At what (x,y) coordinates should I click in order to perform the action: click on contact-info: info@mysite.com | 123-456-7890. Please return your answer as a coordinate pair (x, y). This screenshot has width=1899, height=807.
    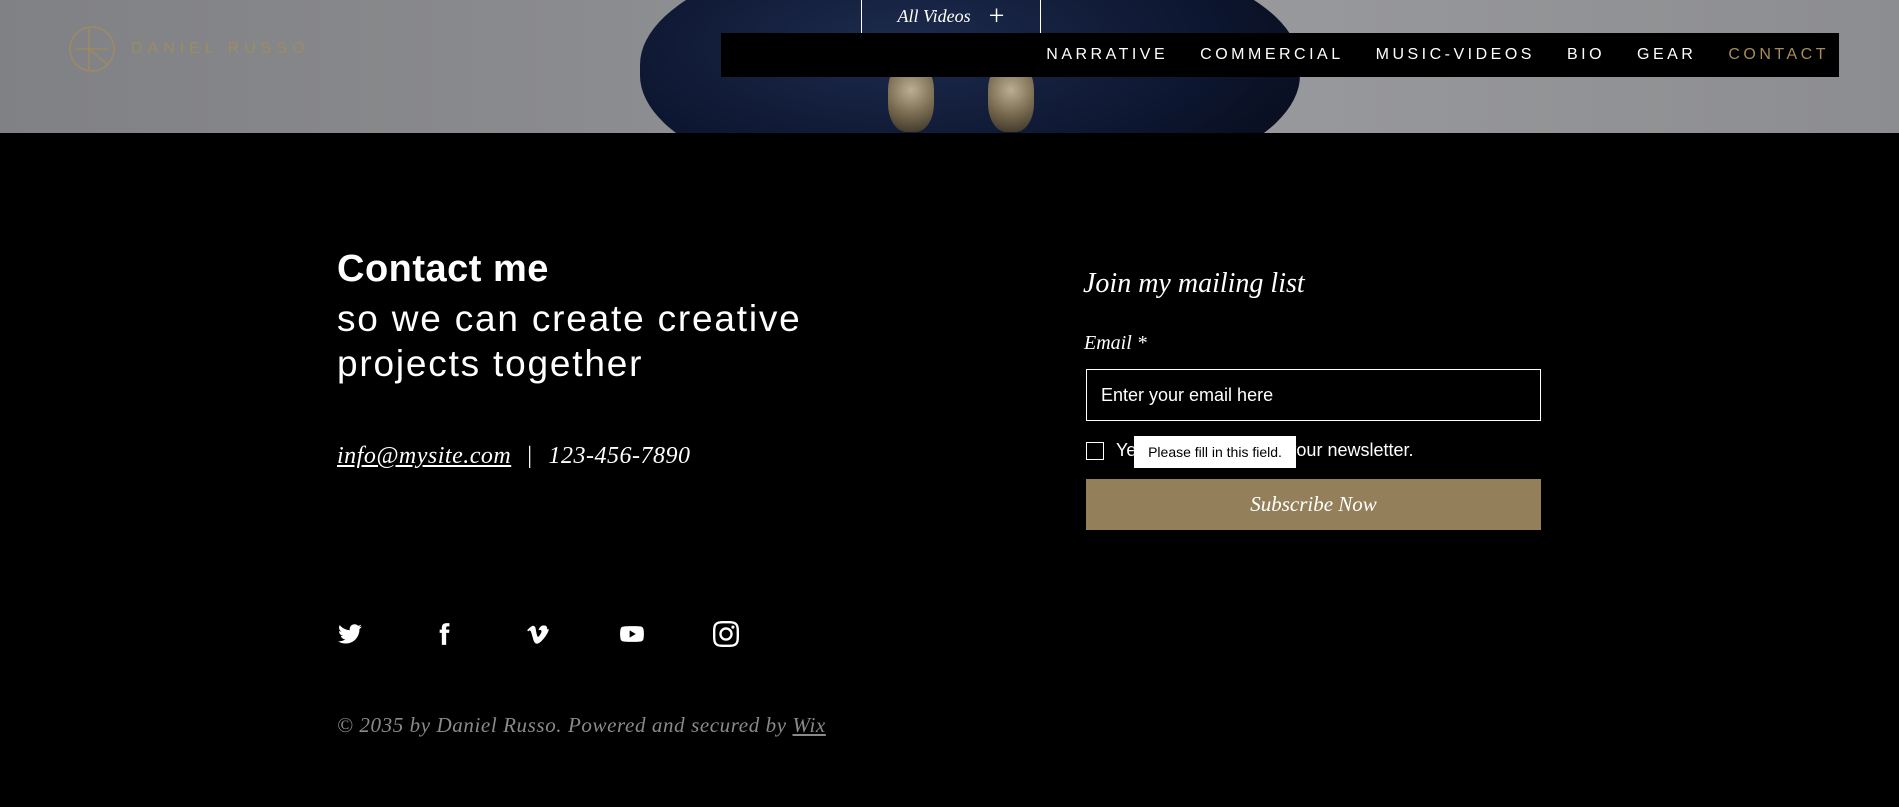
    Looking at the image, I should click on (514, 456).